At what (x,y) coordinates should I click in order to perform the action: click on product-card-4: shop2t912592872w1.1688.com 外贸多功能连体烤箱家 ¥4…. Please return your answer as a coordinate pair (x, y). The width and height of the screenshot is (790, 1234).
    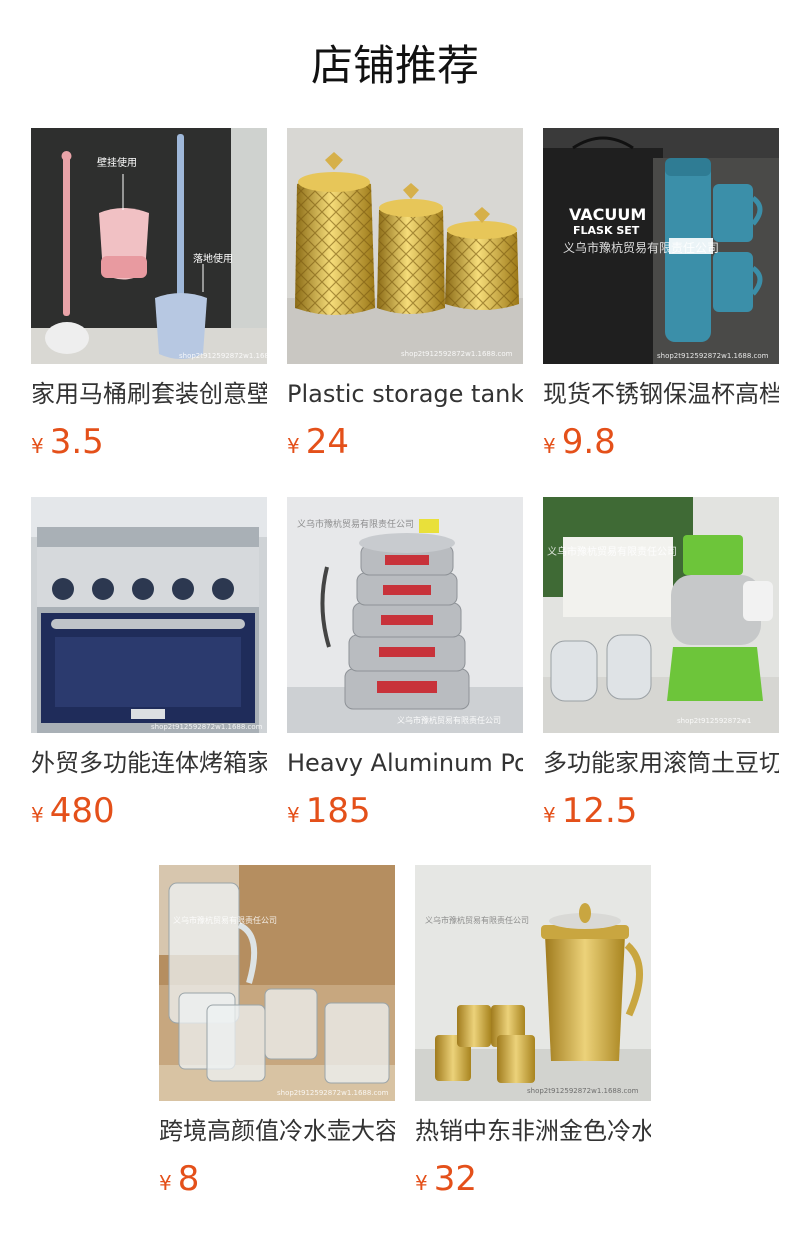
    Looking at the image, I should click on (149, 664).